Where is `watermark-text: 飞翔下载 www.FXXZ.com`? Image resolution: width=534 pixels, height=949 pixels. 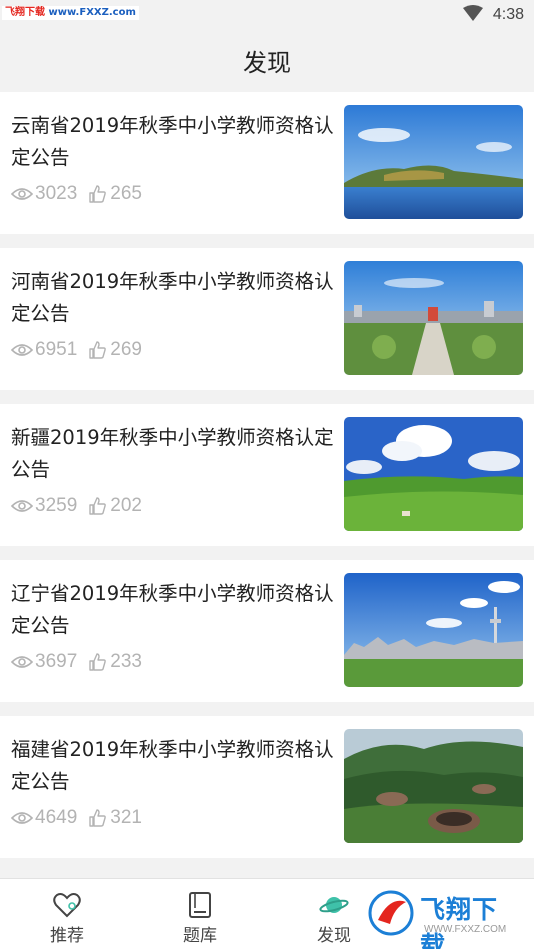 watermark-text: 飞翔下载 www.FXXZ.com is located at coordinates (70, 13).